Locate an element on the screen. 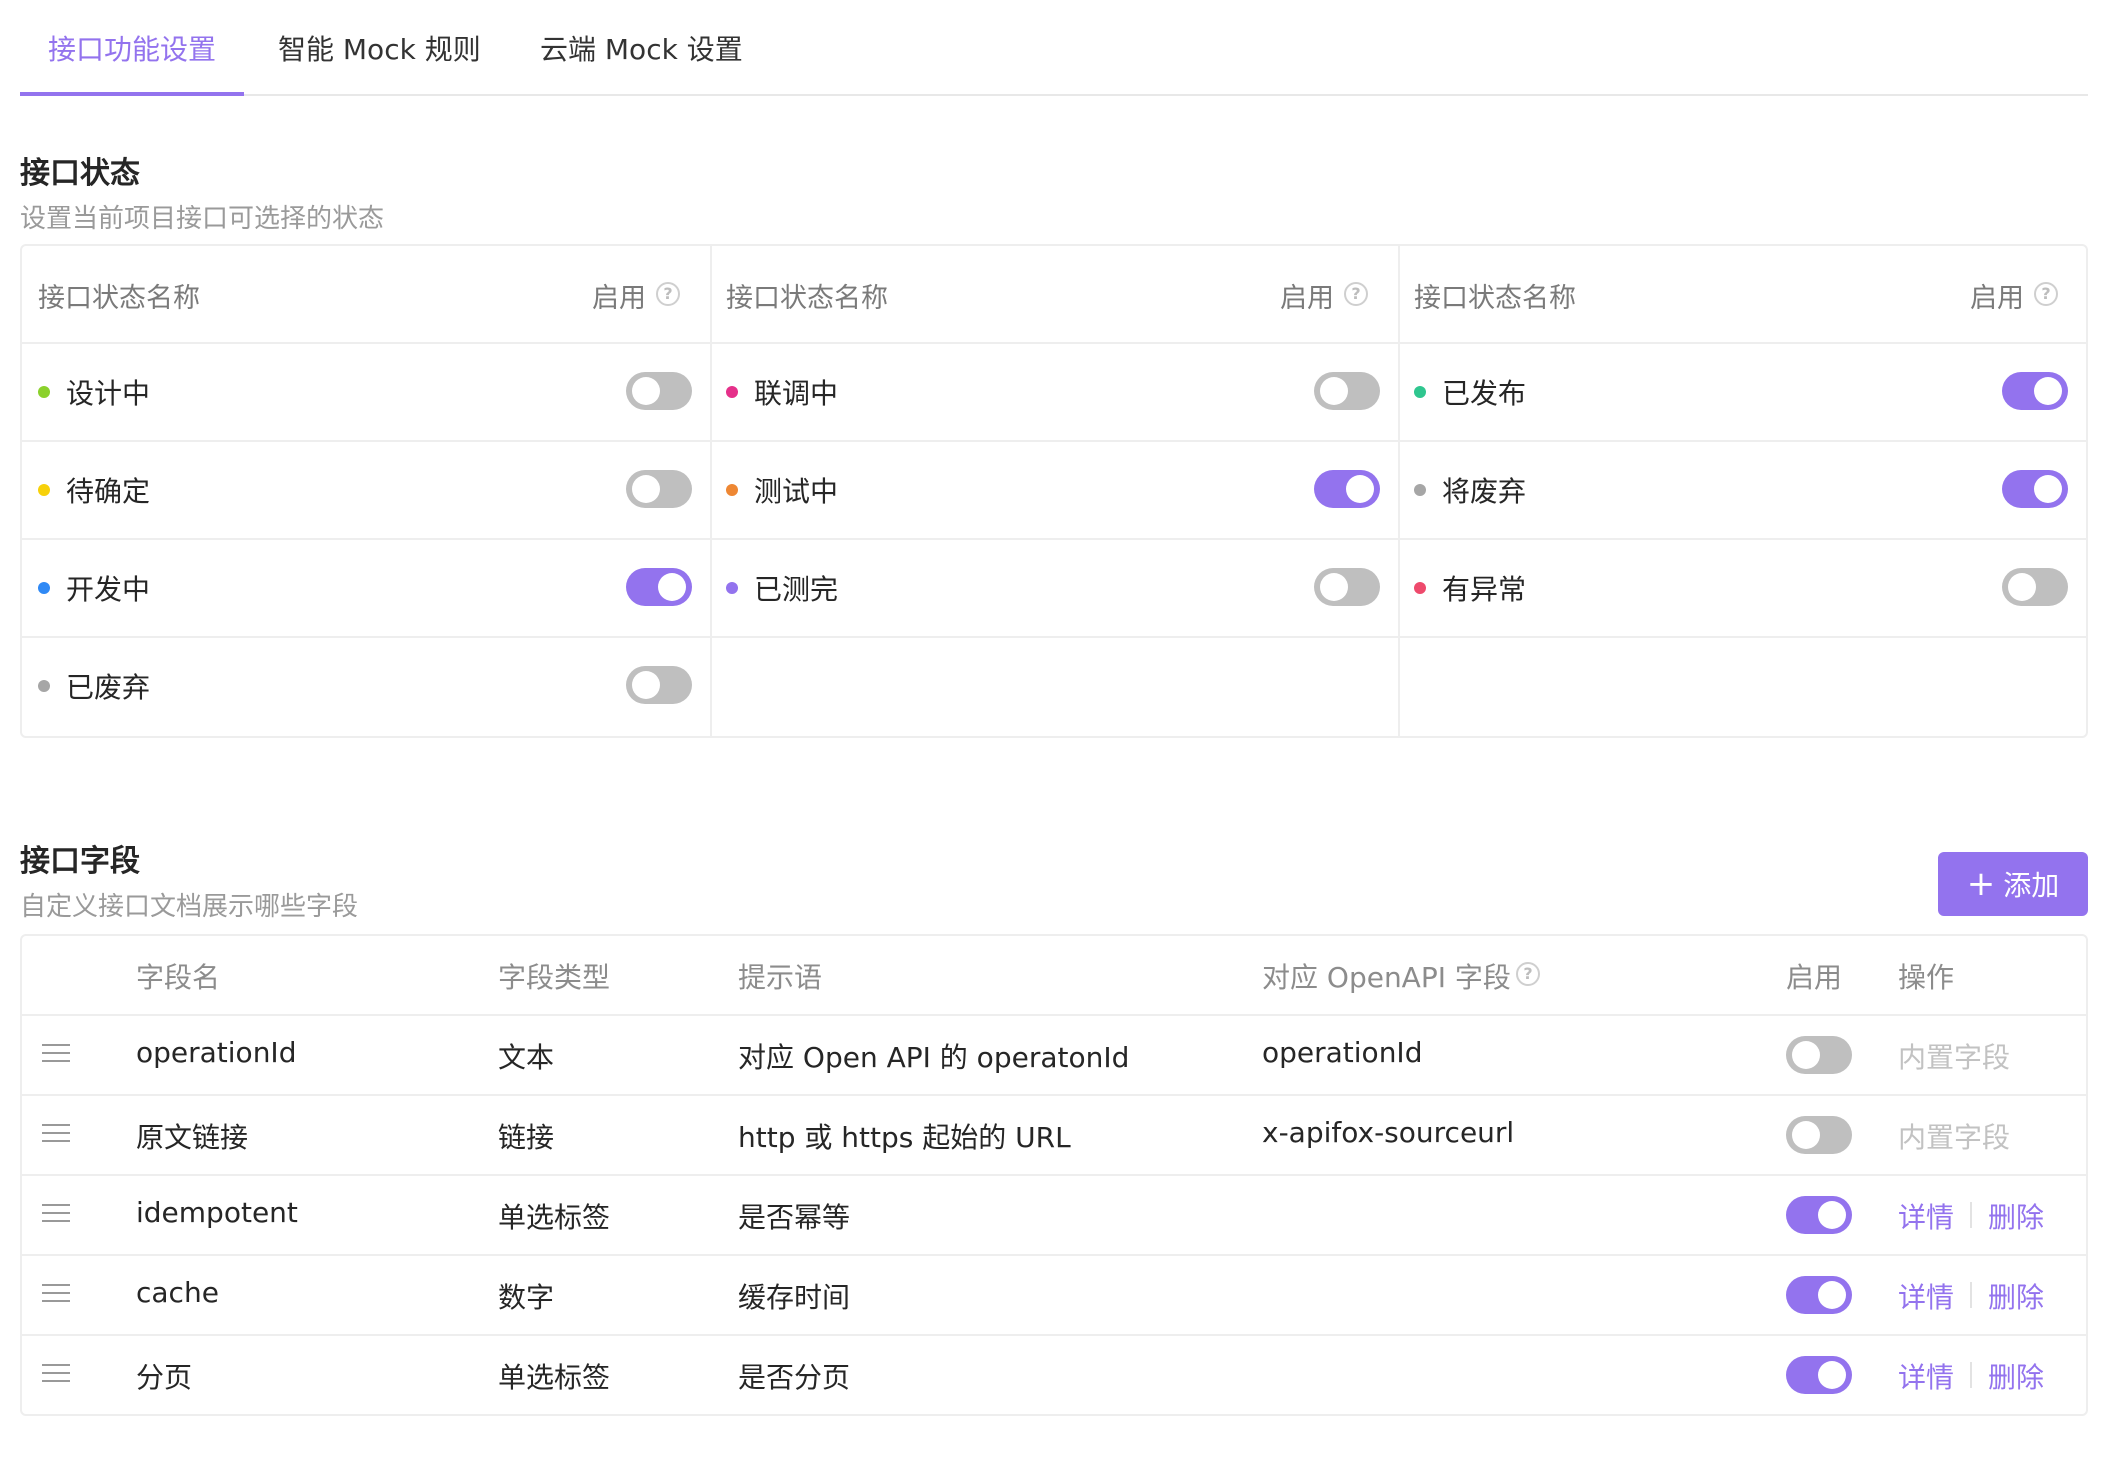  status-section-desc: 设置当前项目接口可选择的状态 is located at coordinates (202, 219).